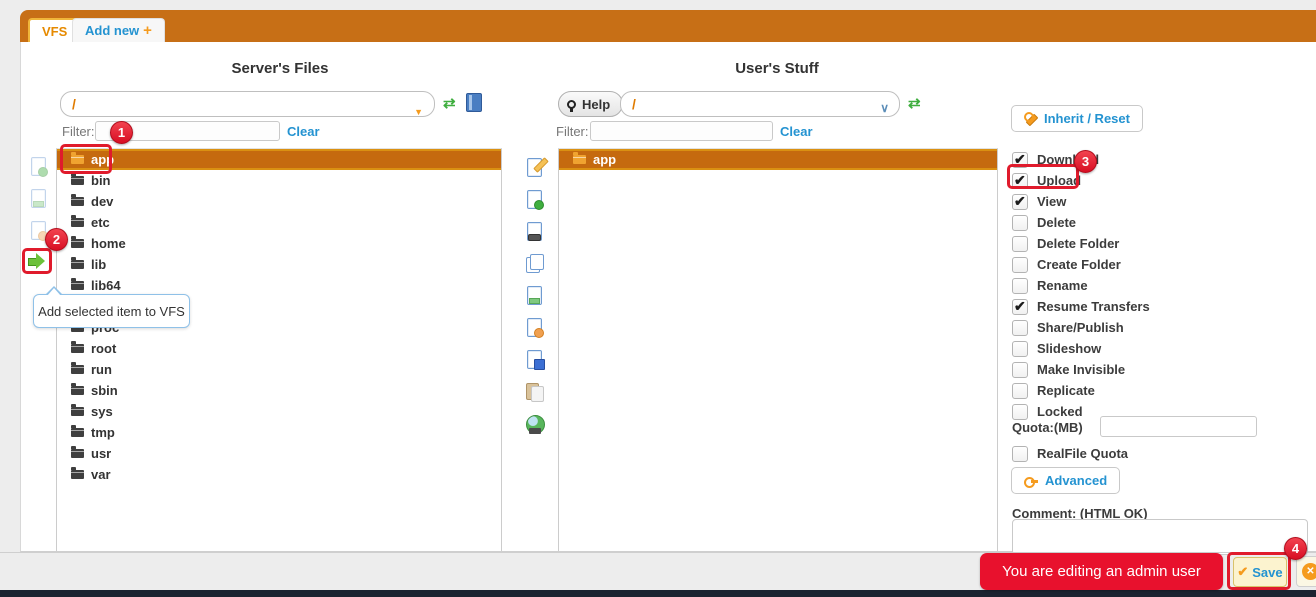  I want to click on tree-row-run: run, so click(279, 369).